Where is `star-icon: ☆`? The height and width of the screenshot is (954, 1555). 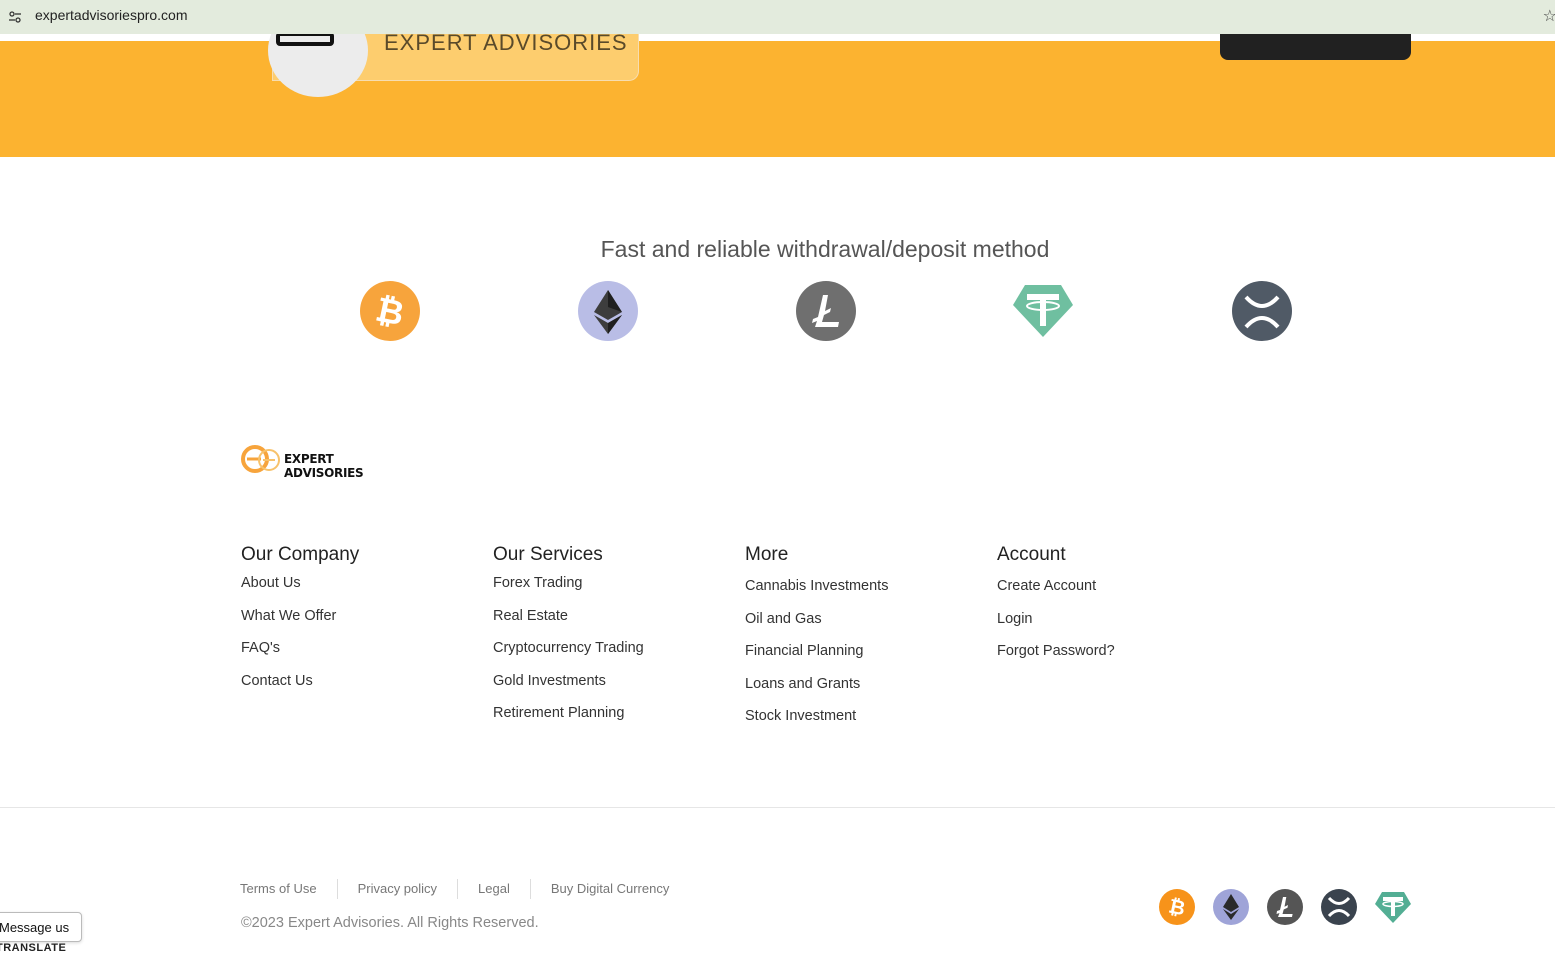
star-icon: ☆ is located at coordinates (1549, 15).